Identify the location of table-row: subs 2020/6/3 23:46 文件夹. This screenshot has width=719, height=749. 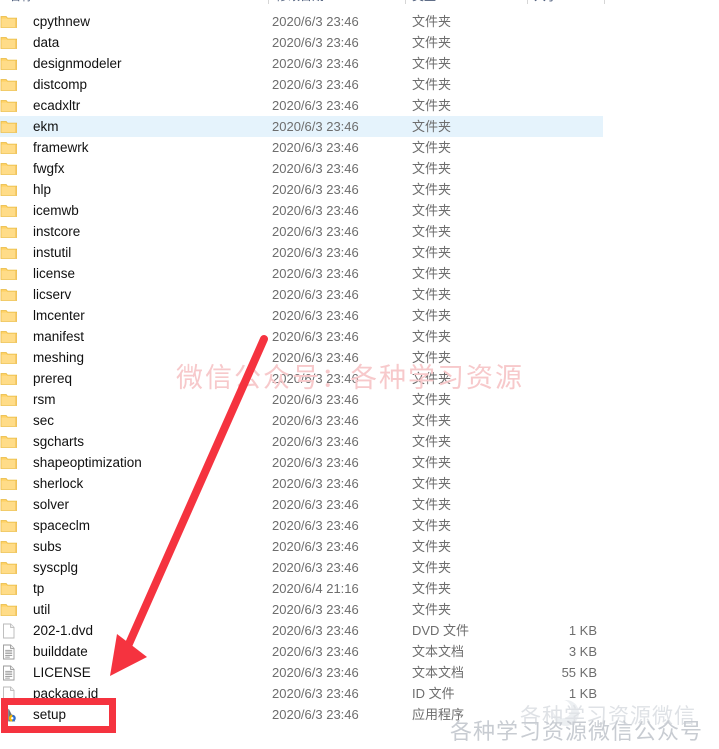
(301, 546).